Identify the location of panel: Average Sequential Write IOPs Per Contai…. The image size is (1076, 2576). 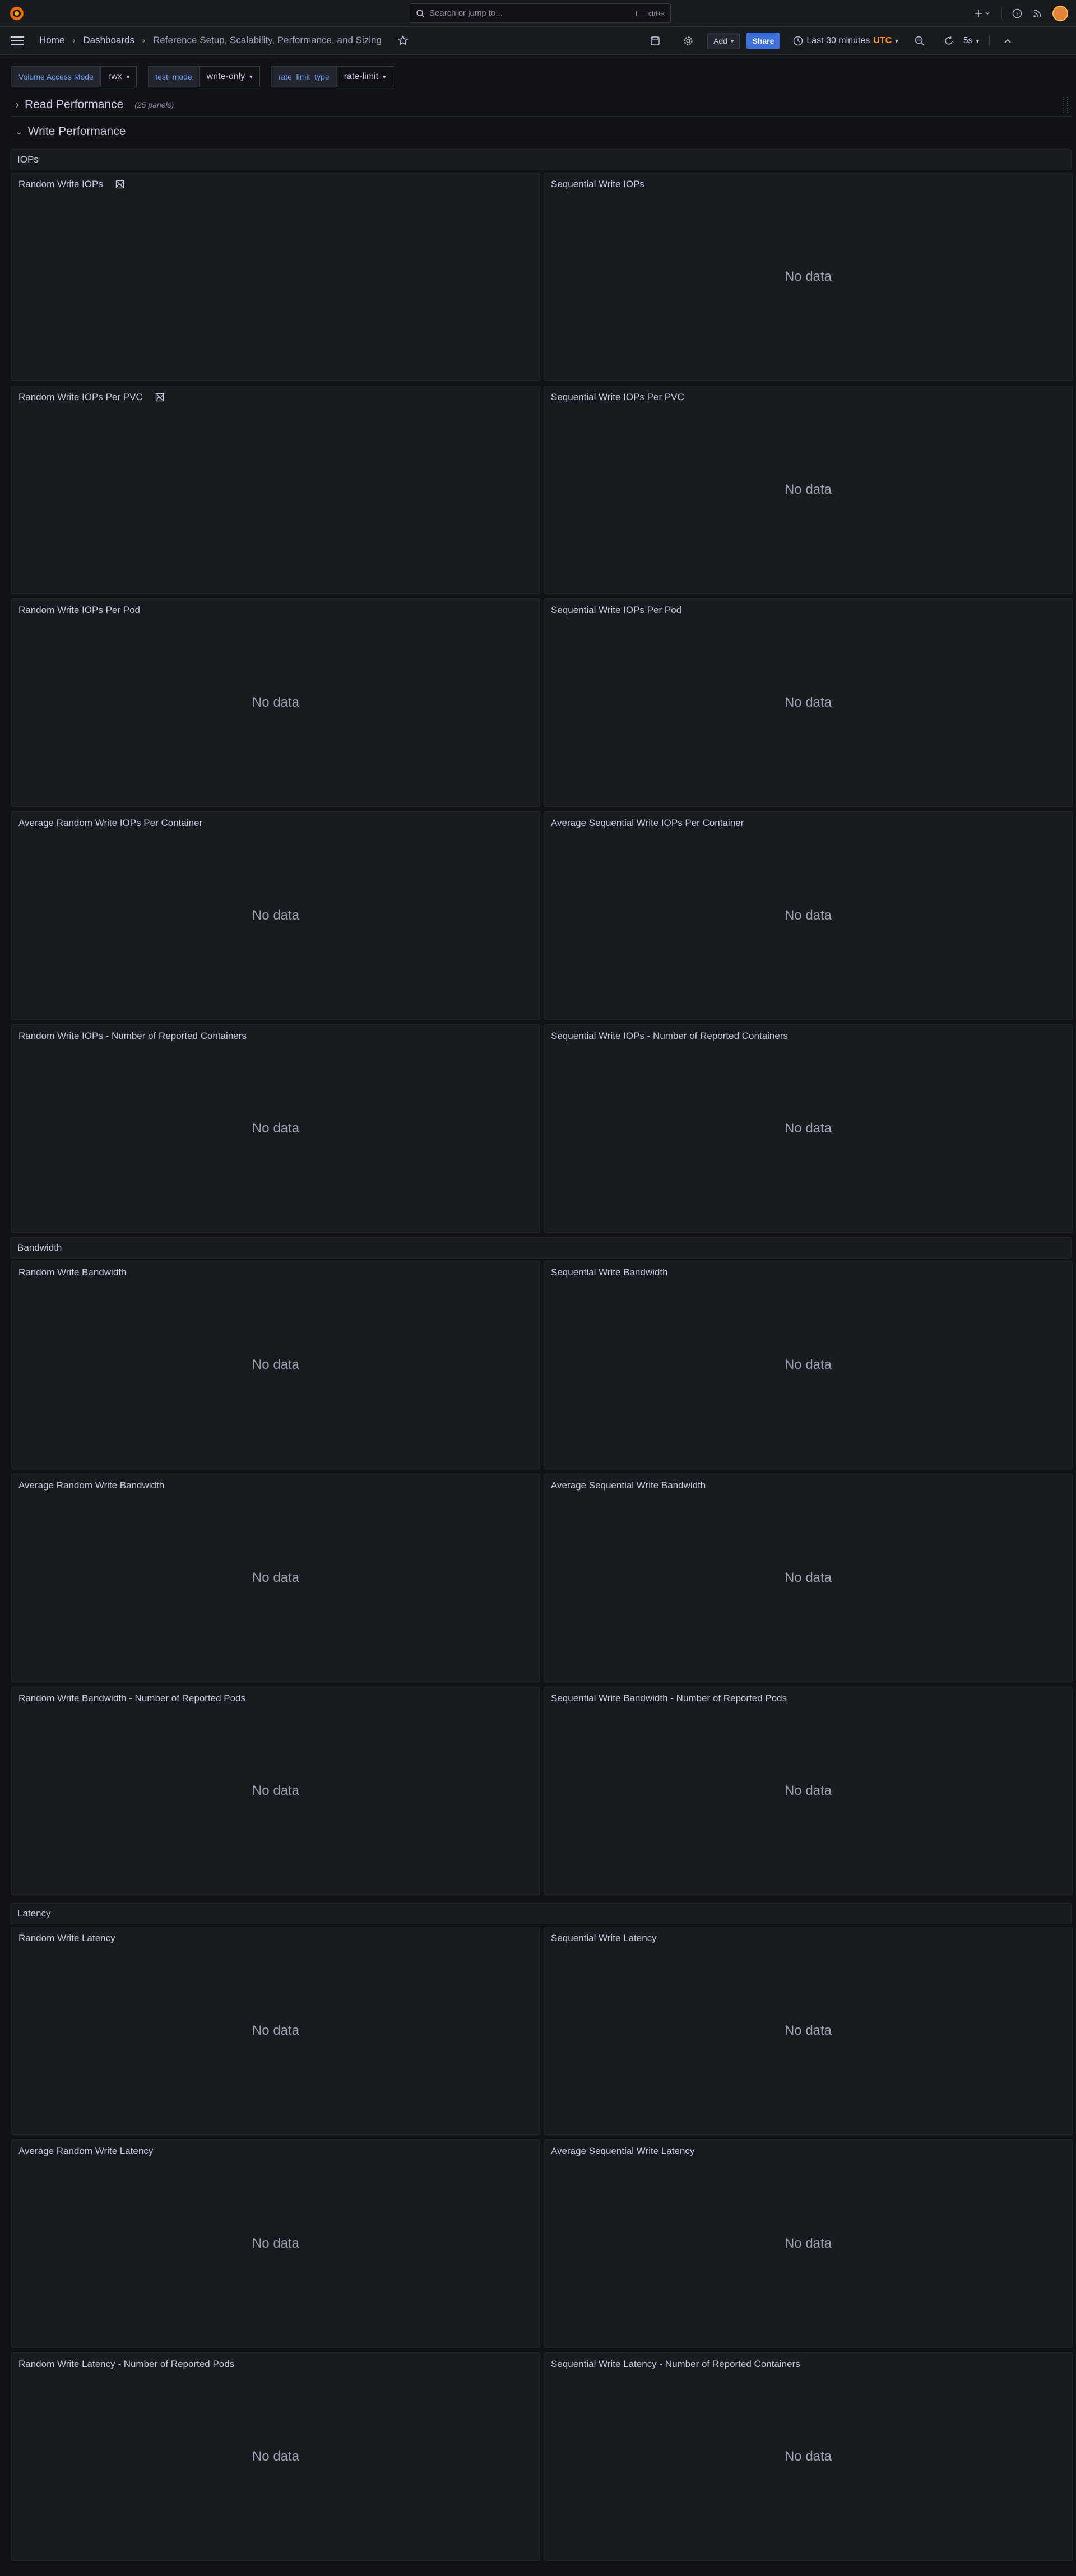
(808, 916).